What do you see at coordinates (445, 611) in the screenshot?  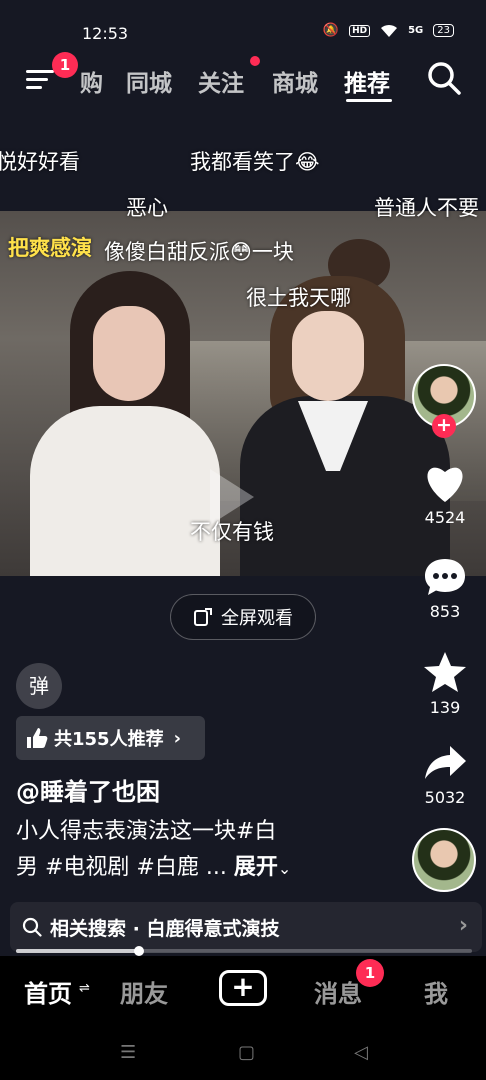 I see `comment-count: 853` at bounding box center [445, 611].